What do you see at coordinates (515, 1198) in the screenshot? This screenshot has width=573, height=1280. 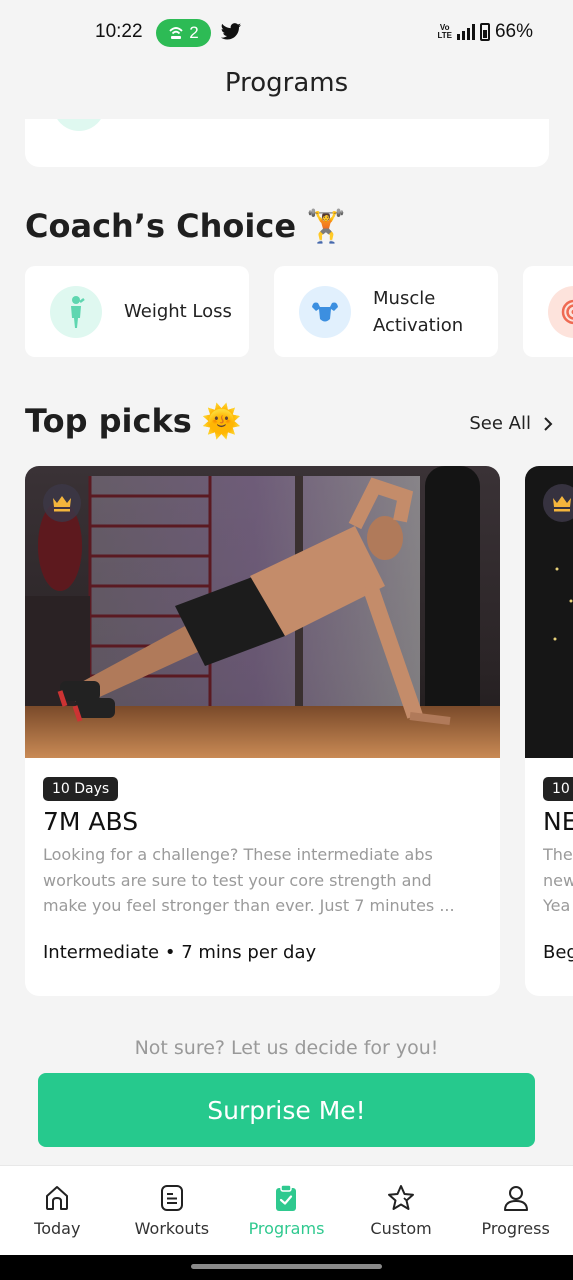 I see `user-icon` at bounding box center [515, 1198].